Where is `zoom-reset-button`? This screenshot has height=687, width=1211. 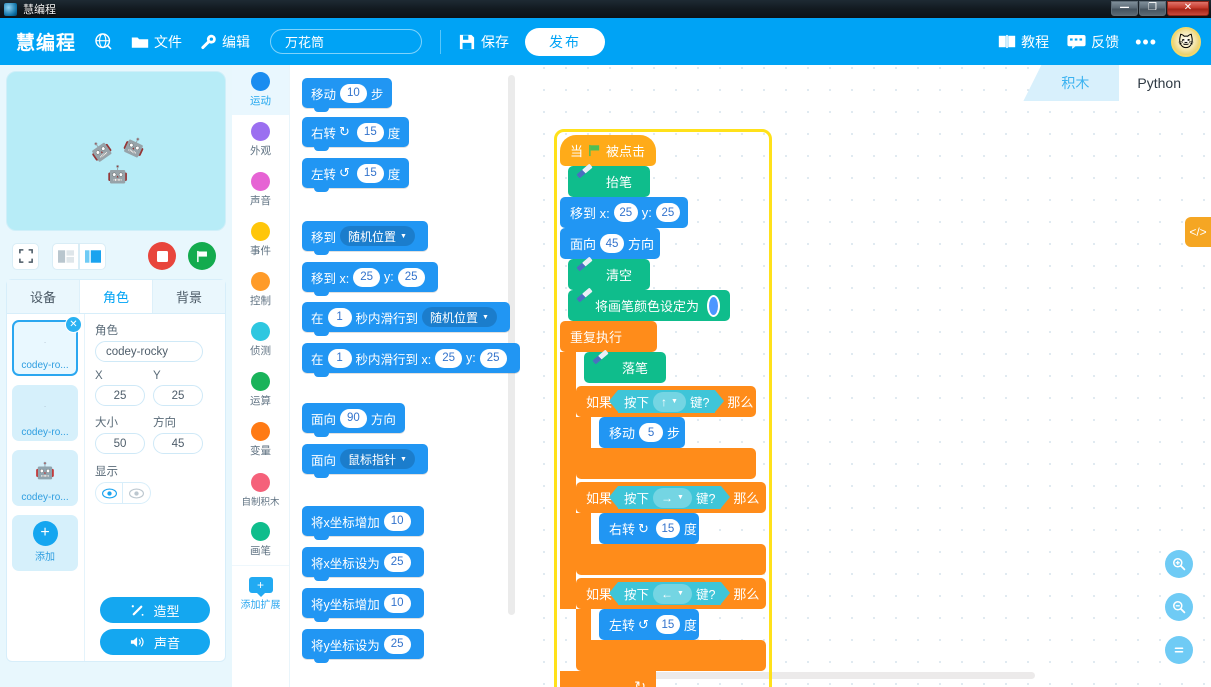
zoom-reset-button is located at coordinates (1179, 650).